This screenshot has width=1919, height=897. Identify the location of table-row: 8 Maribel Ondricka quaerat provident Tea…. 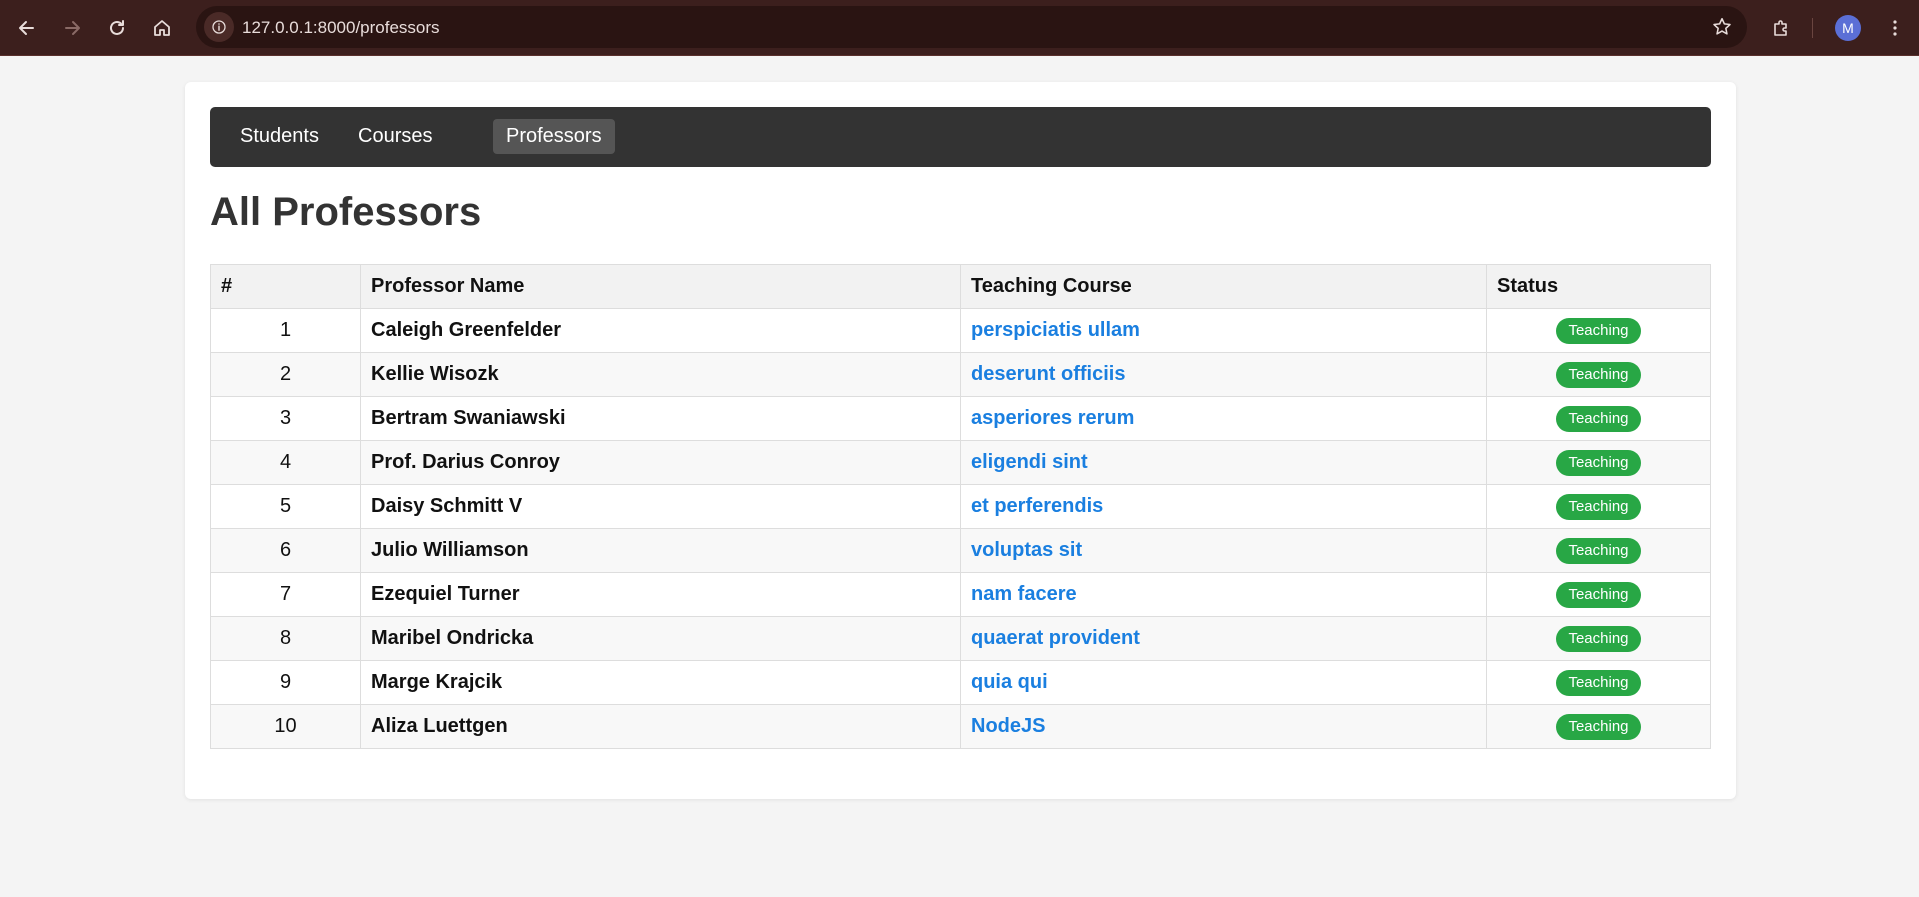
(960, 638).